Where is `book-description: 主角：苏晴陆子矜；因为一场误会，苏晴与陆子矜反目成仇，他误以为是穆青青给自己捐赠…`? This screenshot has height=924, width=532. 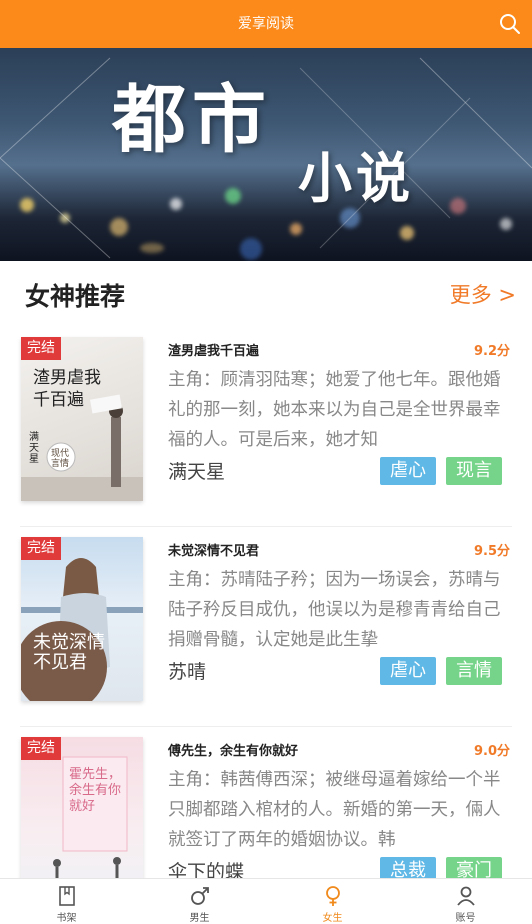 book-description: 主角：苏晴陆子矜；因为一场误会，苏晴与陆子矜反目成仇，他误以为是穆青青给自己捐赠… is located at coordinates (334, 610).